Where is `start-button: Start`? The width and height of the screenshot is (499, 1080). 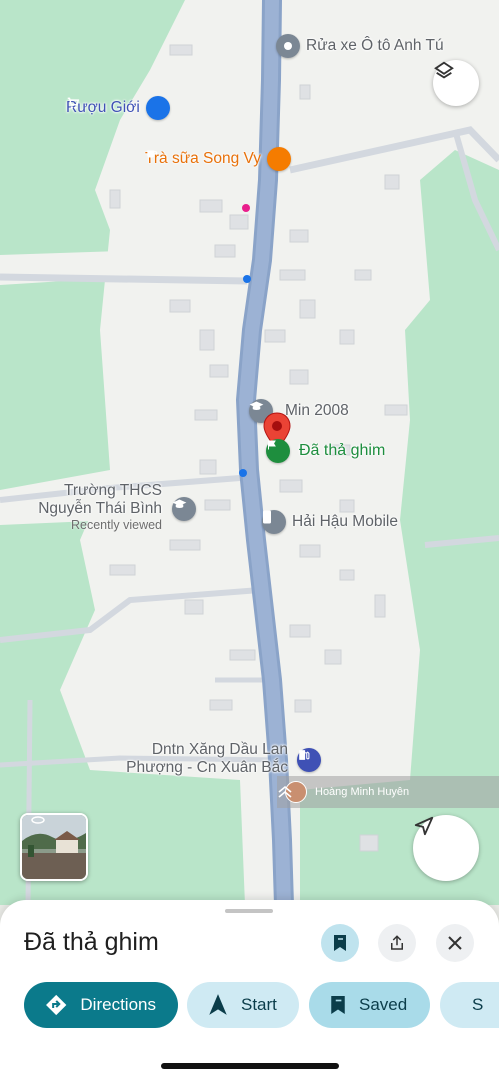 start-button: Start is located at coordinates (243, 1005).